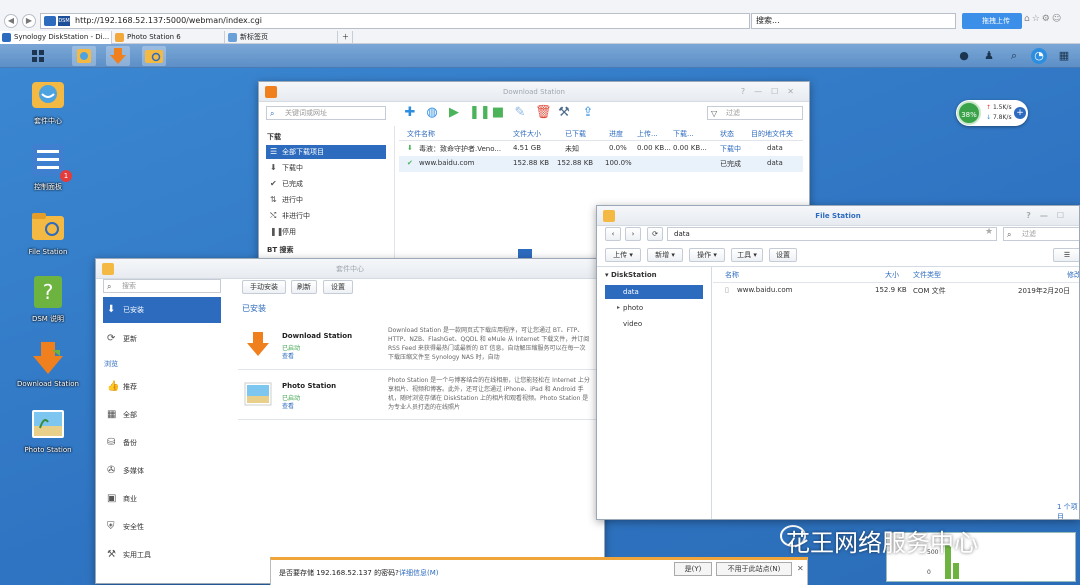 This screenshot has width=1080, height=585. Describe the element at coordinates (1041, 234) in the screenshot. I see `file-filter-input: ⌕ 过滤` at that location.